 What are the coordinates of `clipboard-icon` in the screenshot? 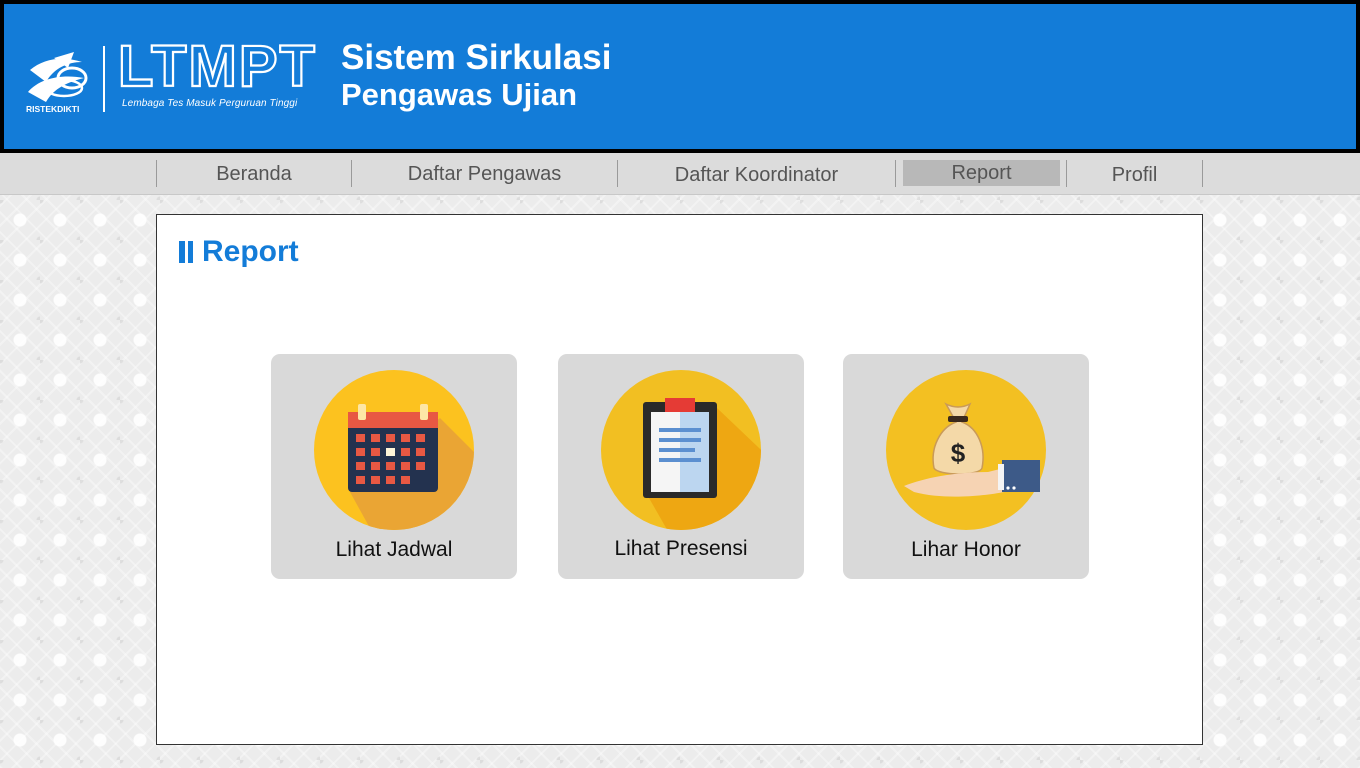 It's located at (681, 450).